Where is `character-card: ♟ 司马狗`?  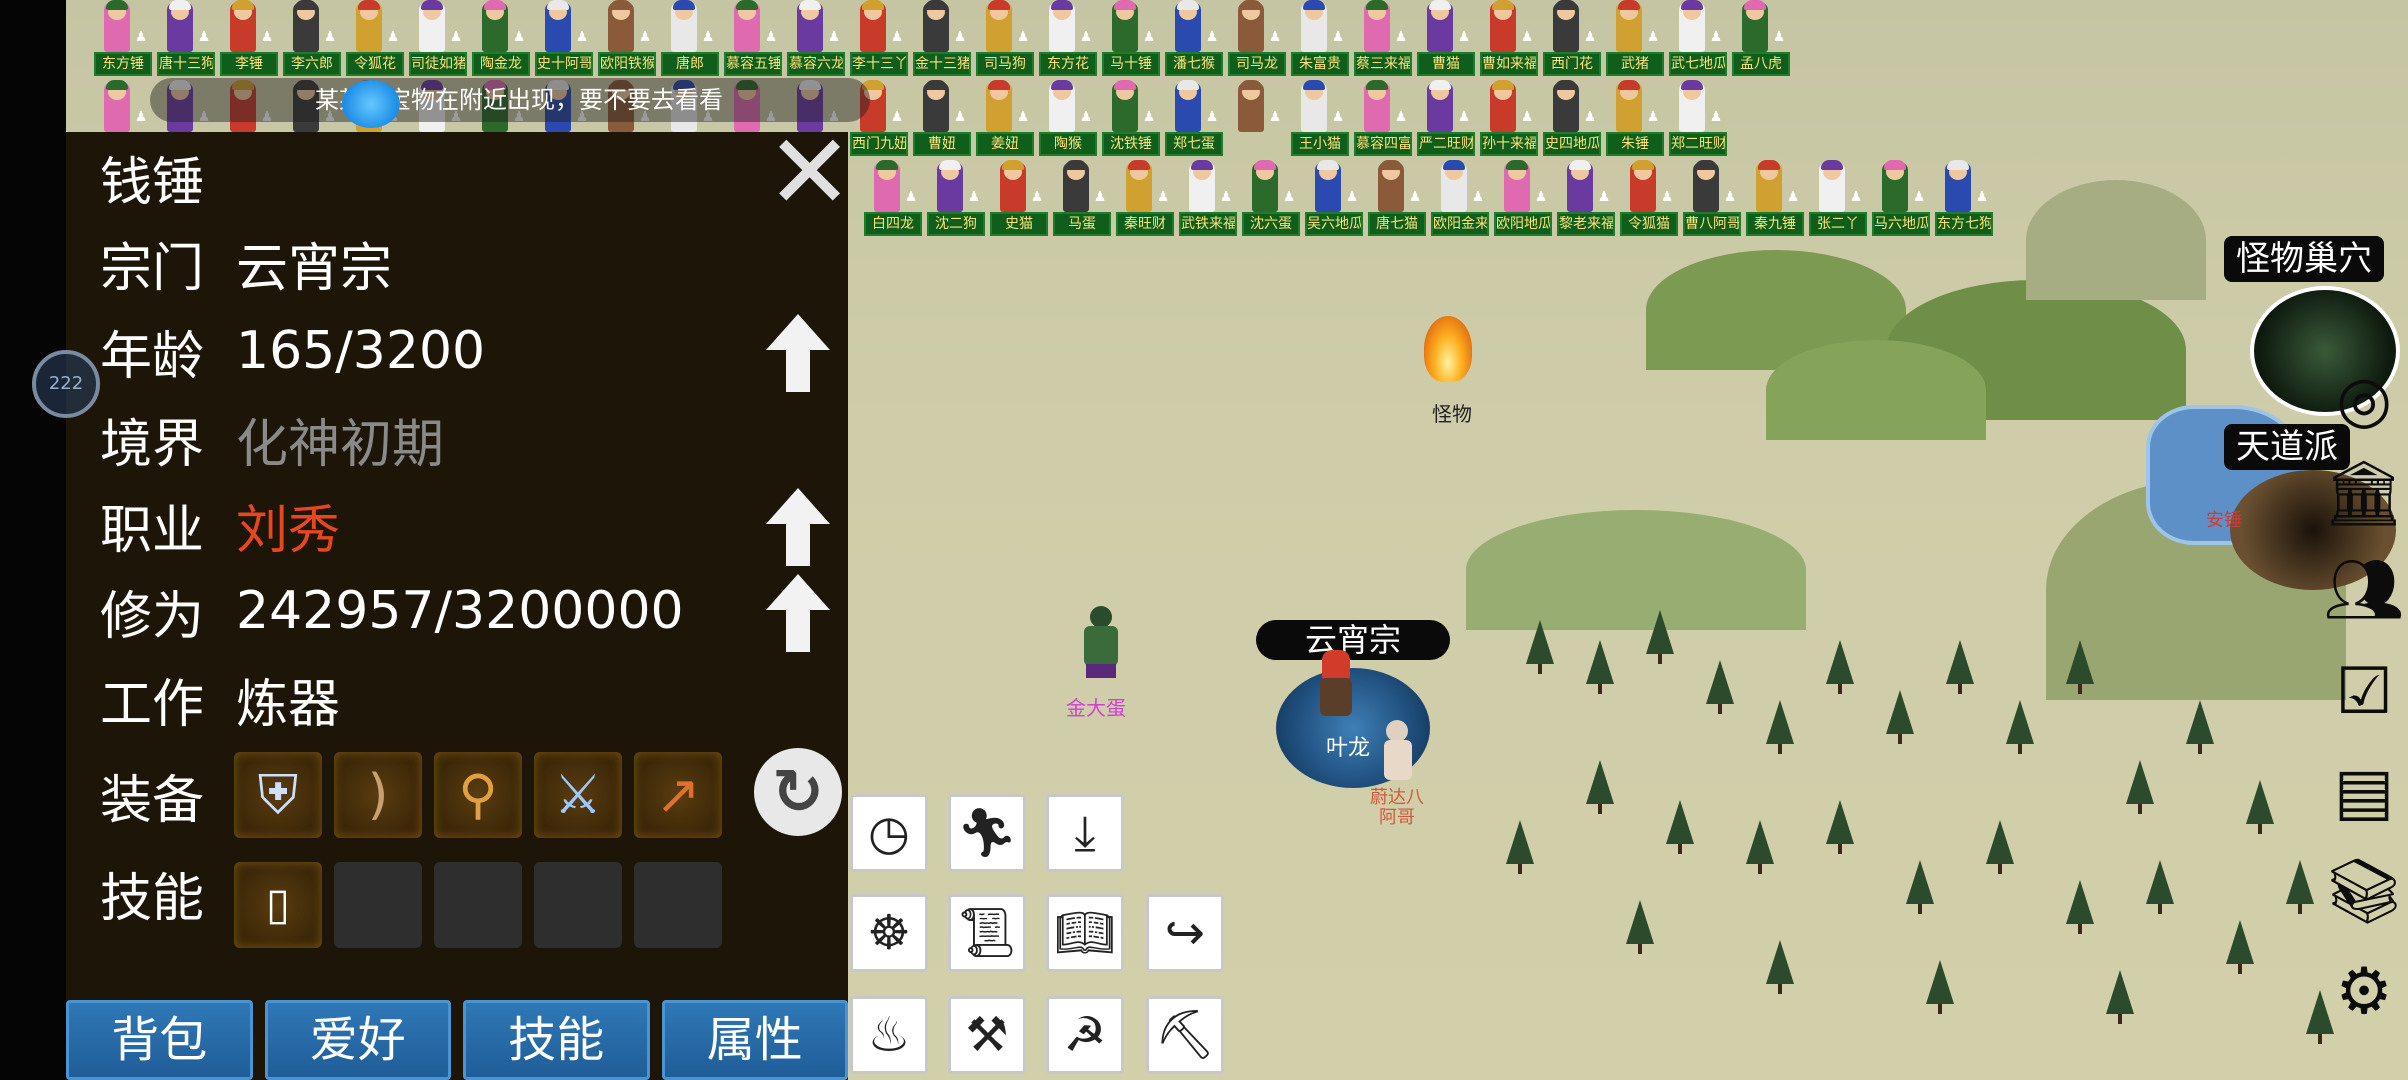 character-card: ♟ 司马狗 is located at coordinates (1003, 41).